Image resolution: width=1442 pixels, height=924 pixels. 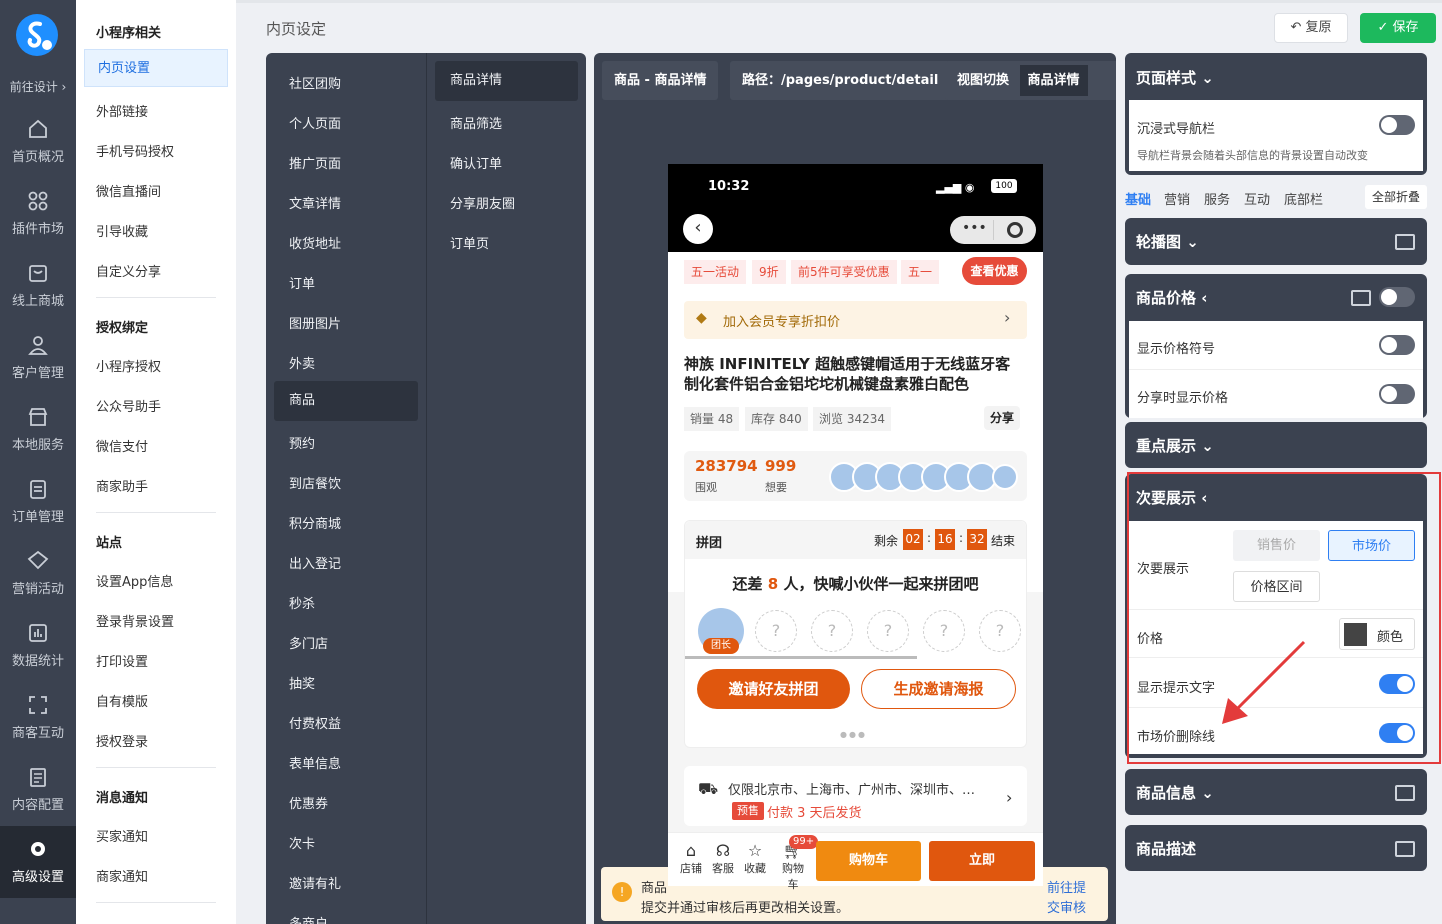 What do you see at coordinates (128, 270) in the screenshot?
I see `sub-nav-custom-share: 自定义分享` at bounding box center [128, 270].